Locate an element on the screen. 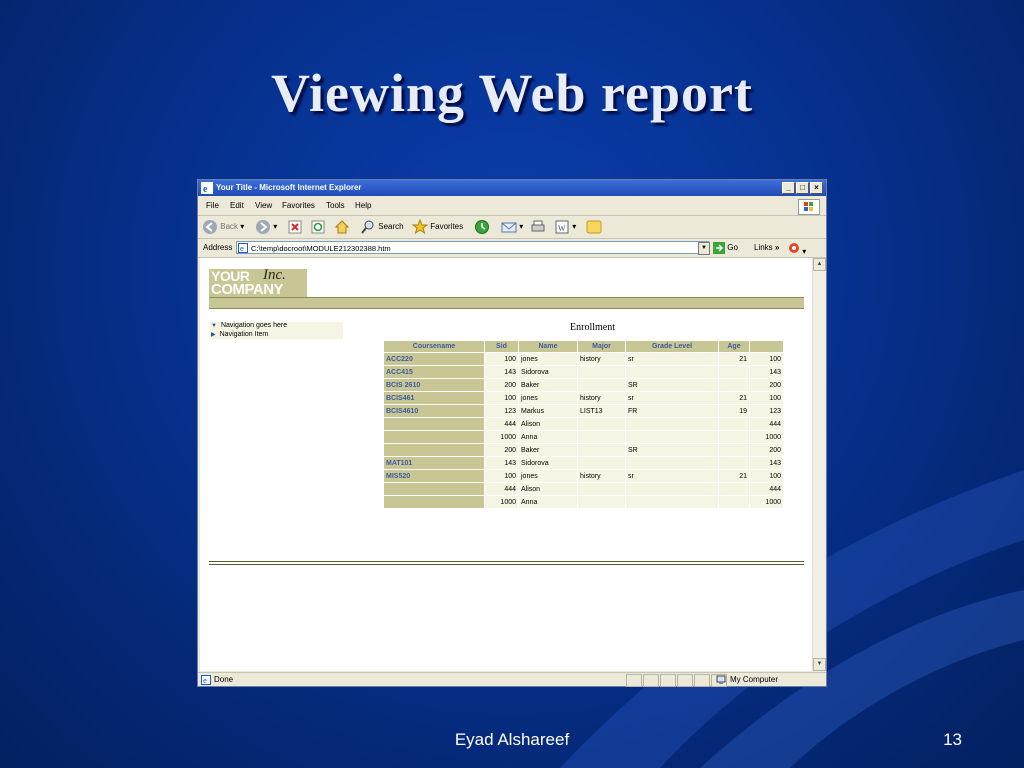 The width and height of the screenshot is (1024, 768). messenger-button is located at coordinates (594, 227).